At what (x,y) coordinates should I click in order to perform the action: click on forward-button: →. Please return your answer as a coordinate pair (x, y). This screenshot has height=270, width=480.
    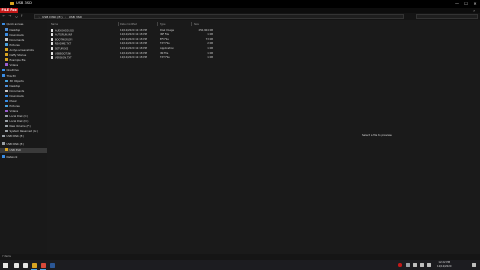
    Looking at the image, I should click on (10, 16).